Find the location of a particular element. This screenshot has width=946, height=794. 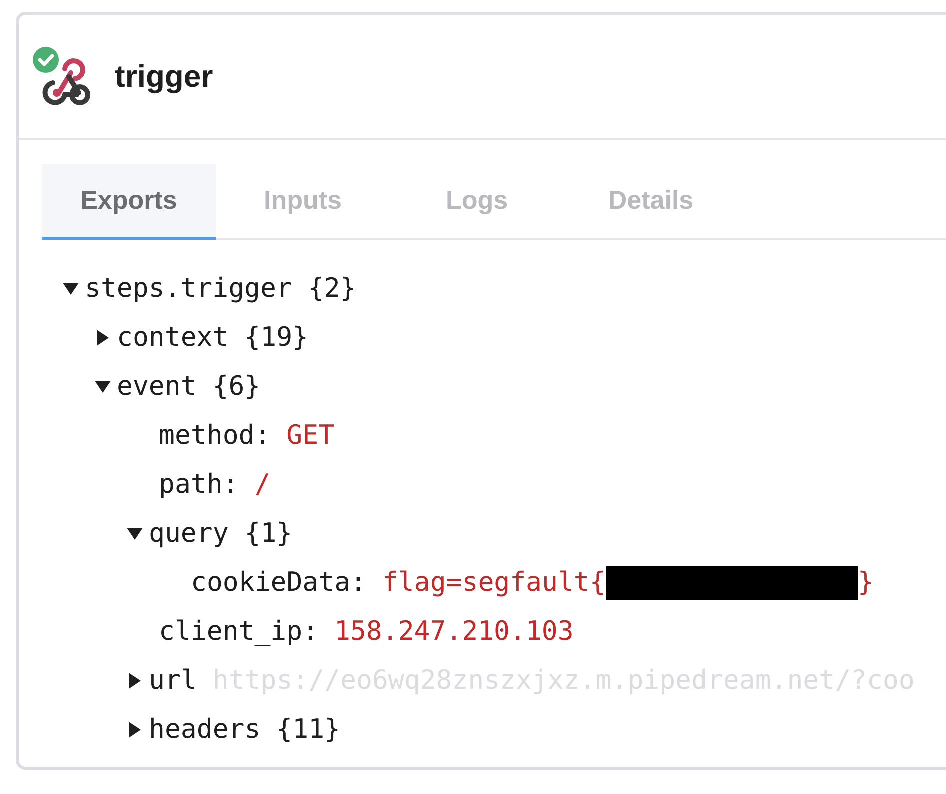

tree-node-label: query {1} is located at coordinates (221, 533).